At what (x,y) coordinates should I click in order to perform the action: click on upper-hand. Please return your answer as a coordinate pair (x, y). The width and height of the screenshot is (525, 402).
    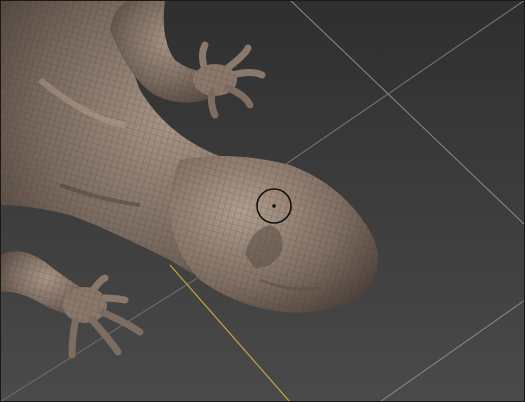
    Looking at the image, I should click on (229, 80).